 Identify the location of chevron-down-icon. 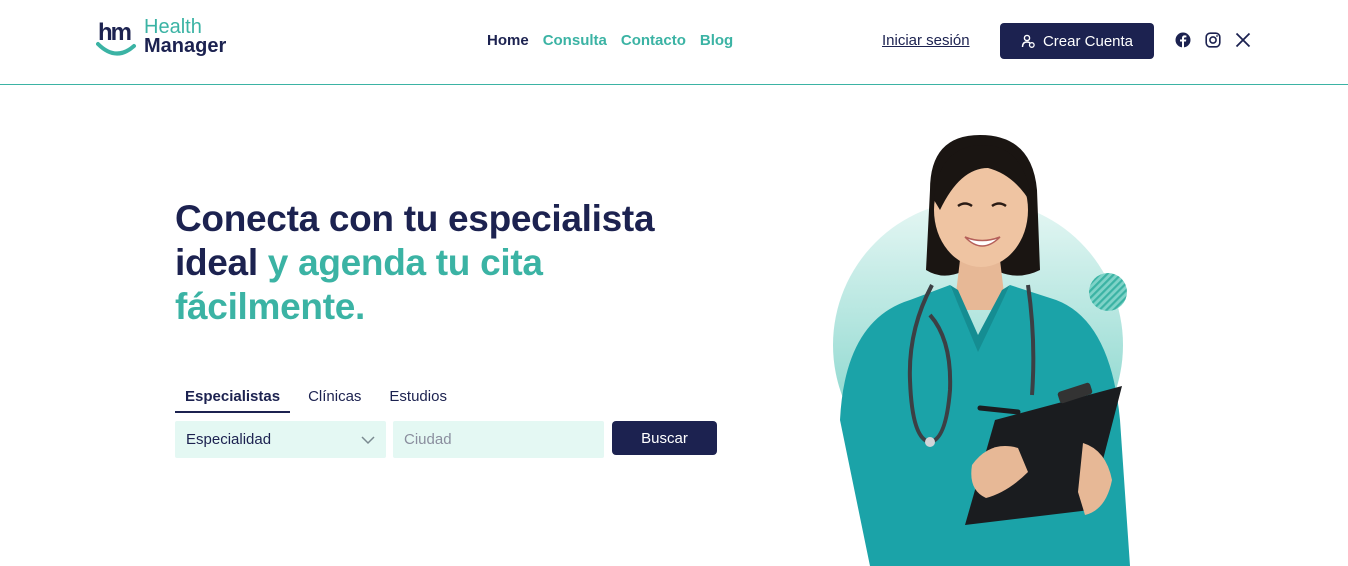
(368, 439).